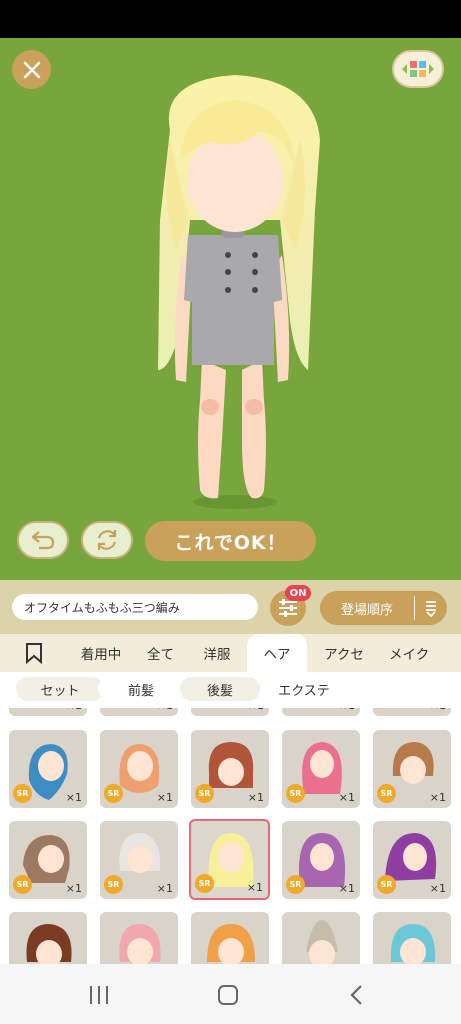 This screenshot has width=461, height=1024. What do you see at coordinates (304, 689) in the screenshot?
I see `subtab-extension: エクステ` at bounding box center [304, 689].